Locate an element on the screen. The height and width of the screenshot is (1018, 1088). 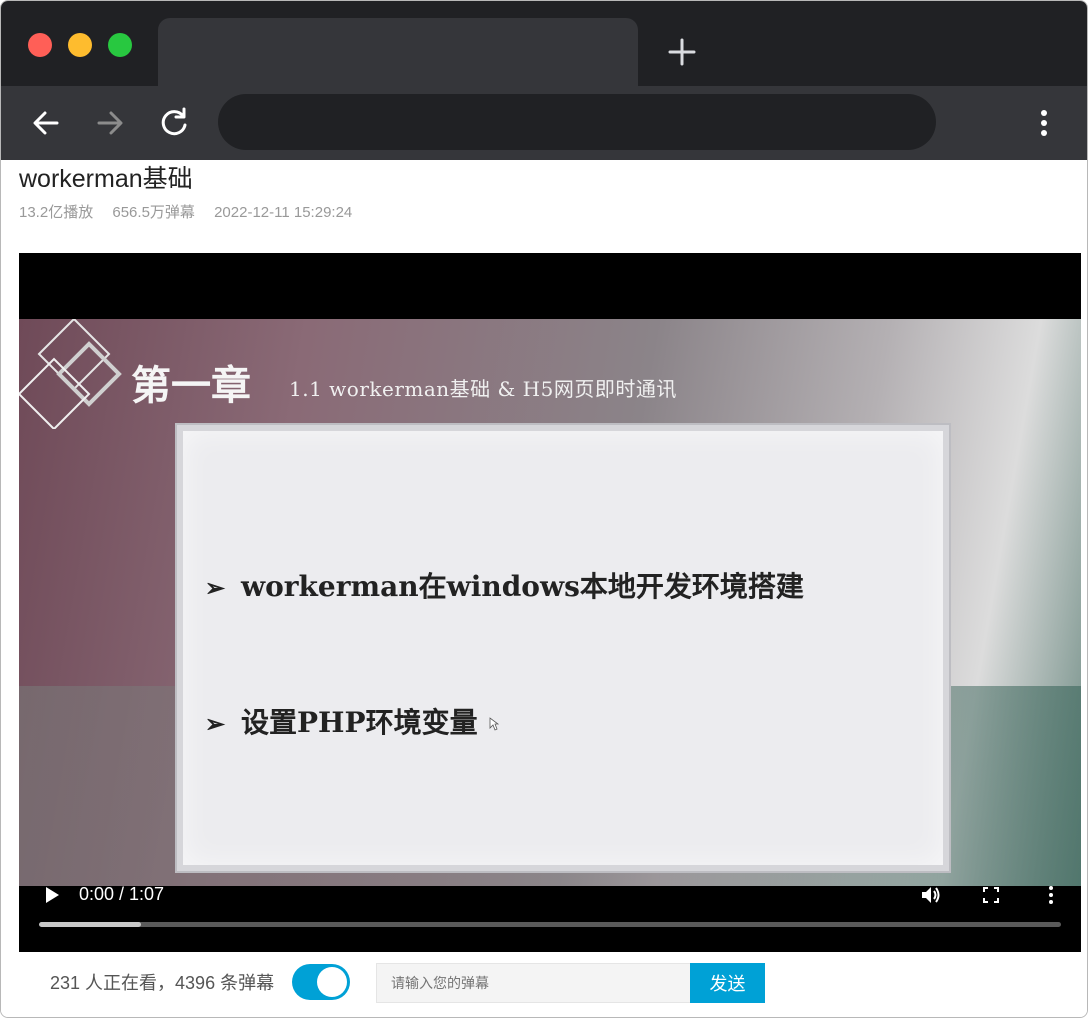
reload-icon is located at coordinates (174, 123).